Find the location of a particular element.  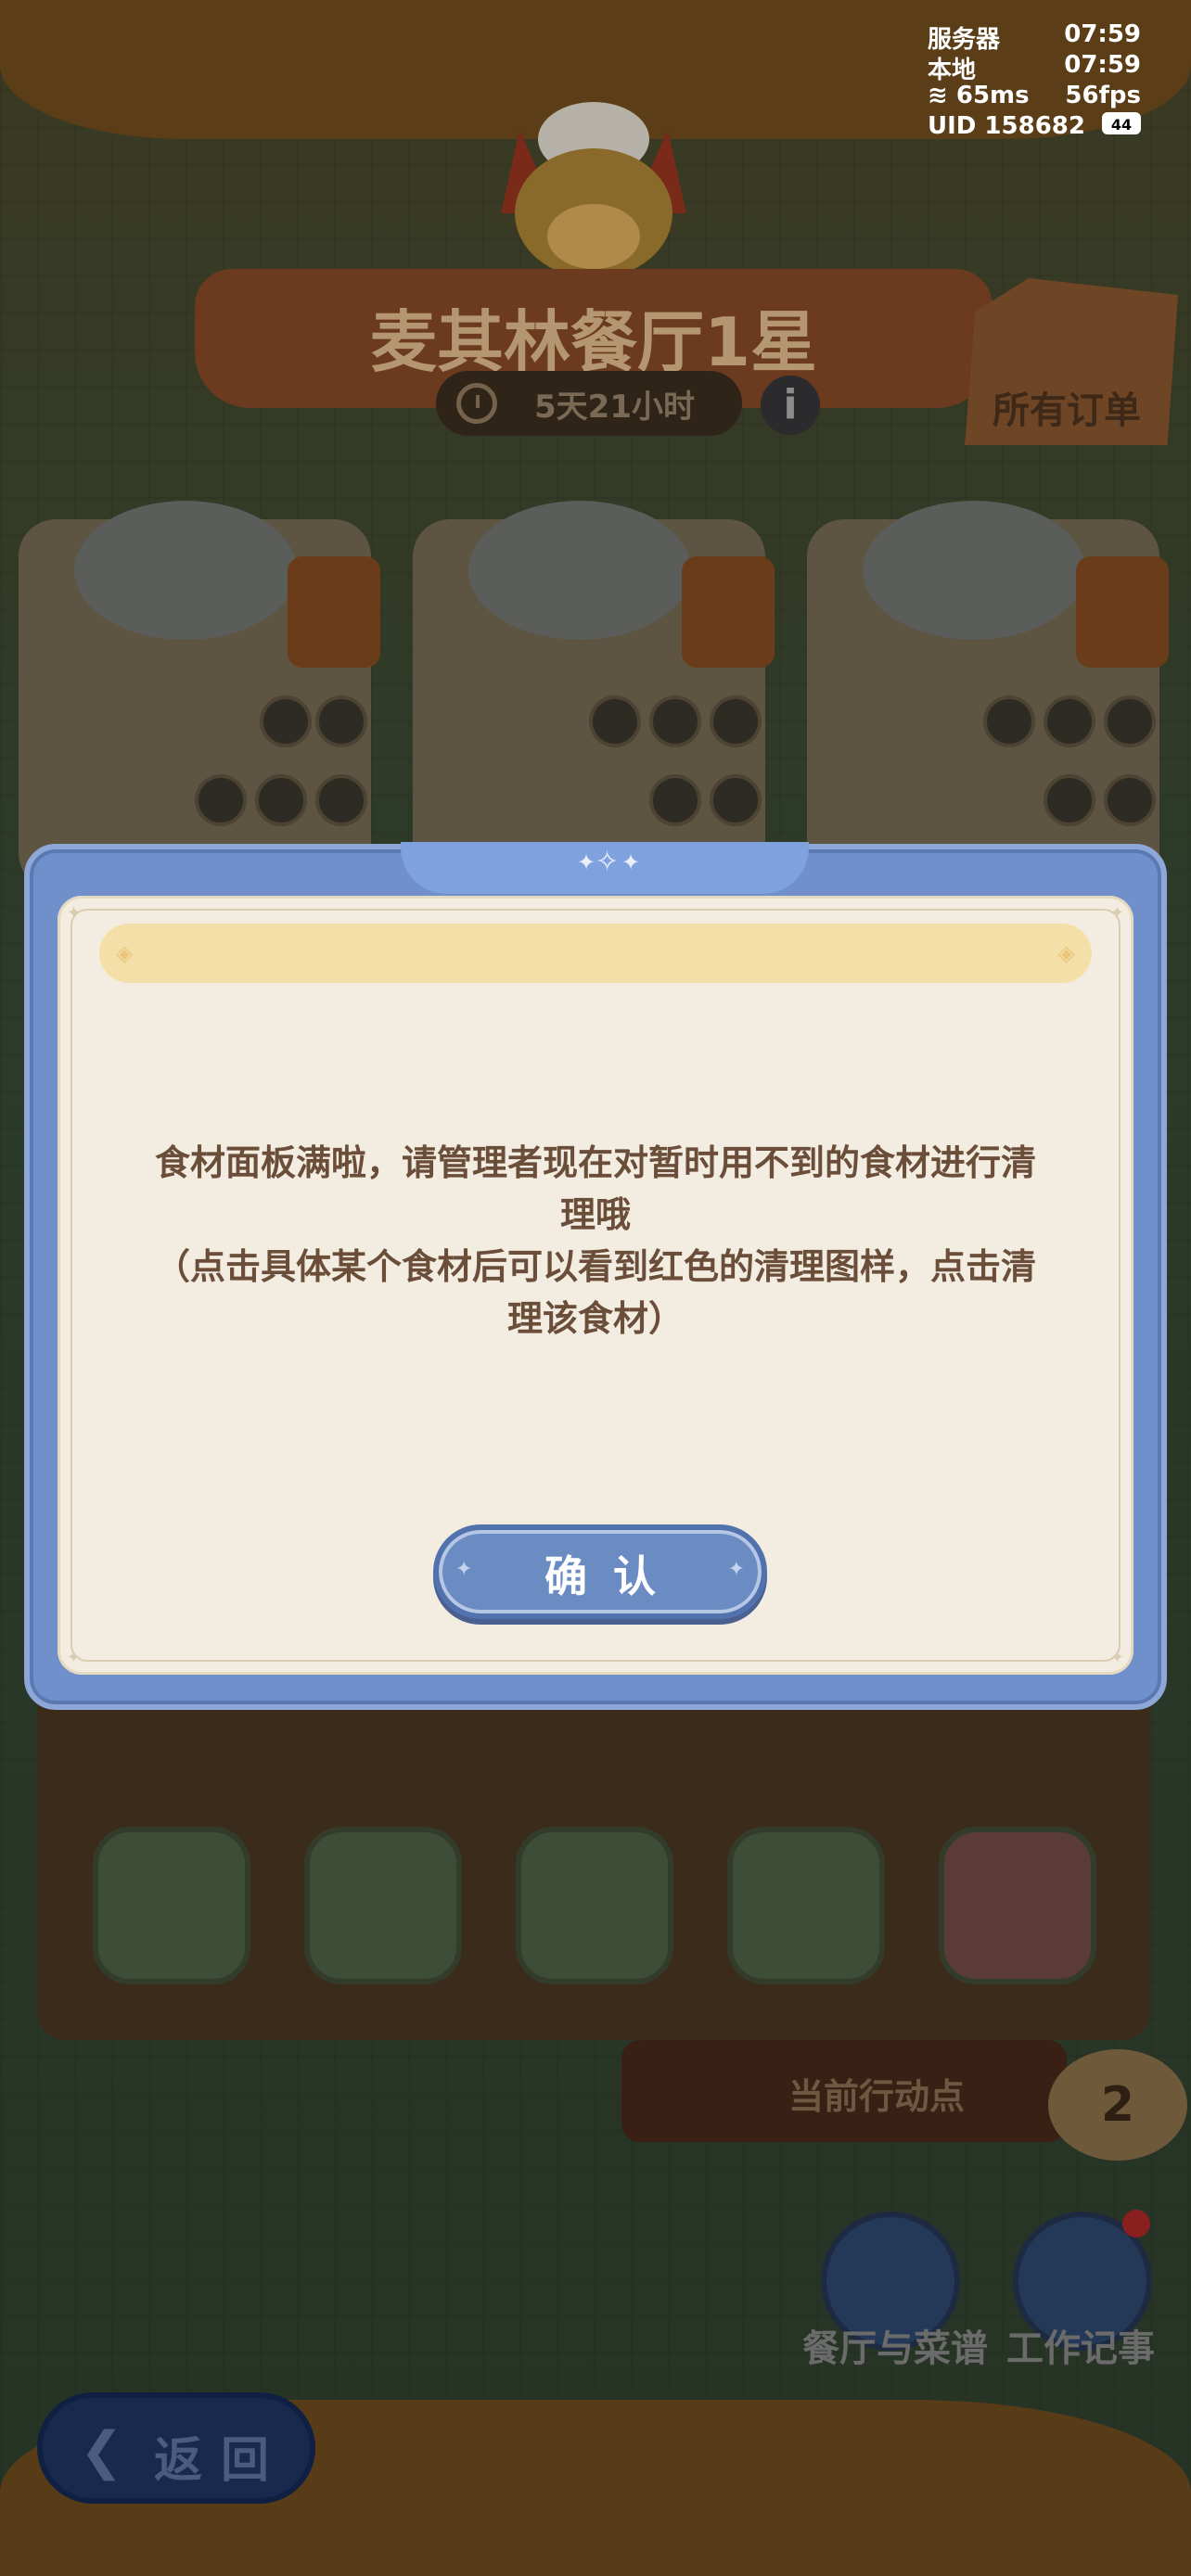

action-points-label: 当前行动点 is located at coordinates (877, 2097).